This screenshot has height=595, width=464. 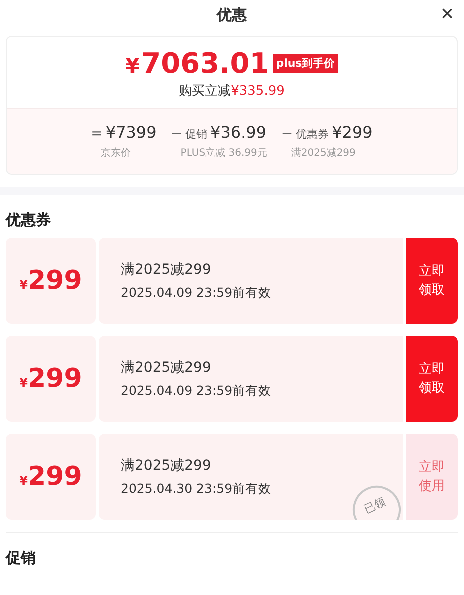 What do you see at coordinates (232, 15) in the screenshot?
I see `sheet-title: 优惠` at bounding box center [232, 15].